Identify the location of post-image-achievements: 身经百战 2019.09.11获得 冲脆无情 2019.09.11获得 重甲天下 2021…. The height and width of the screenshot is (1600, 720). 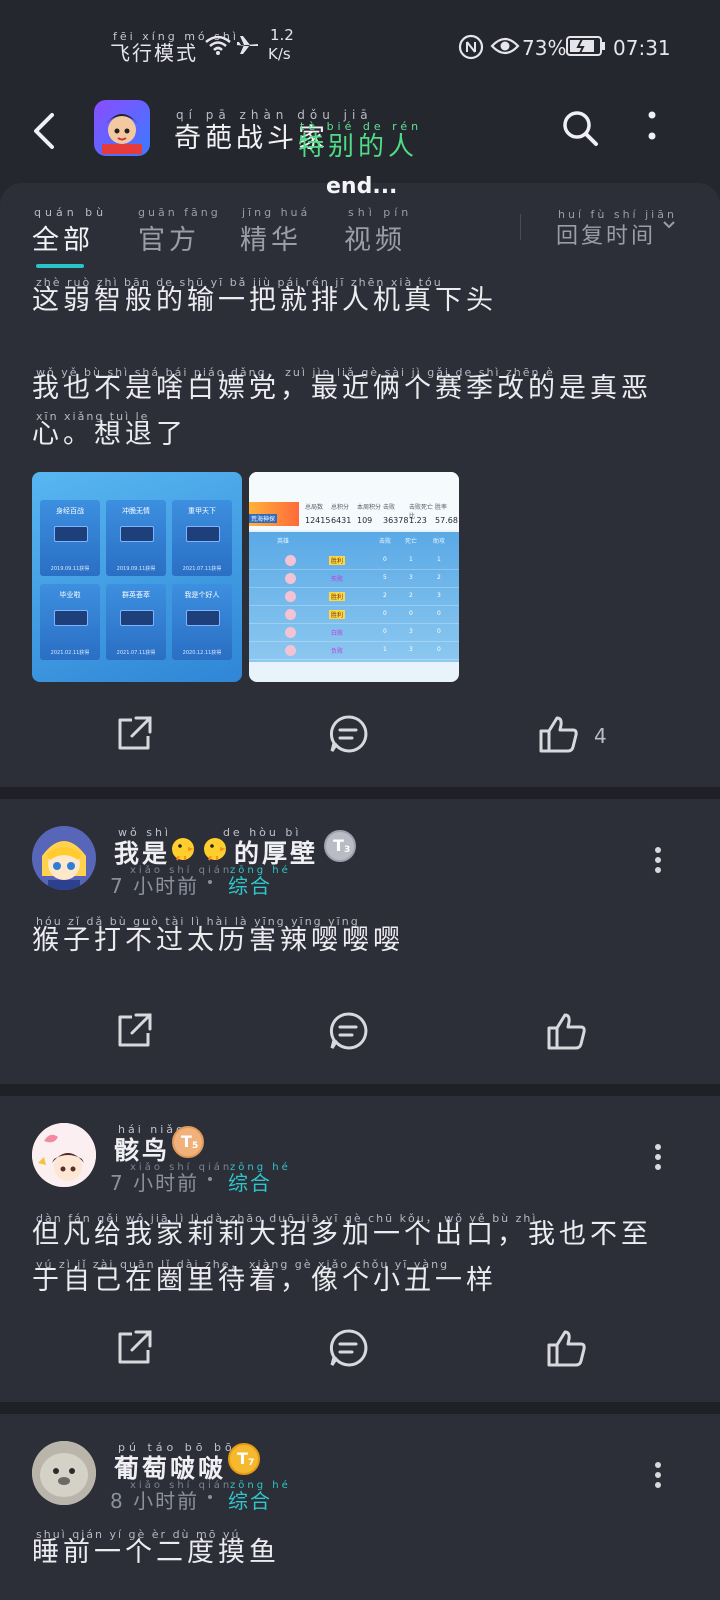
(137, 577).